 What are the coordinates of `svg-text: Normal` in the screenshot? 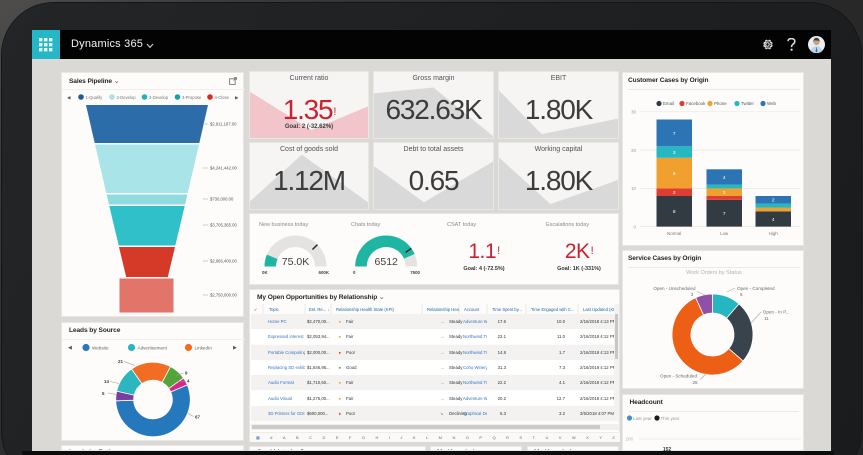 It's located at (674, 233).